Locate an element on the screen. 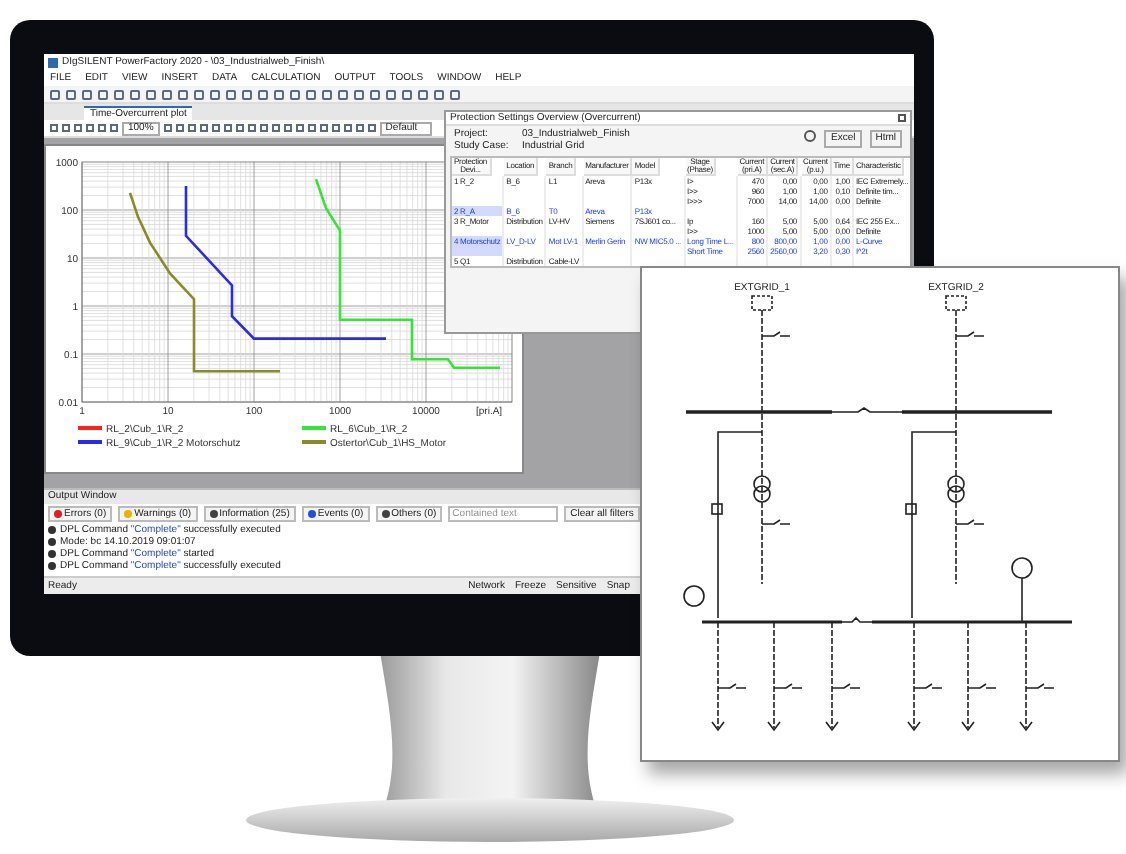  settings-icon is located at coordinates (810, 136).